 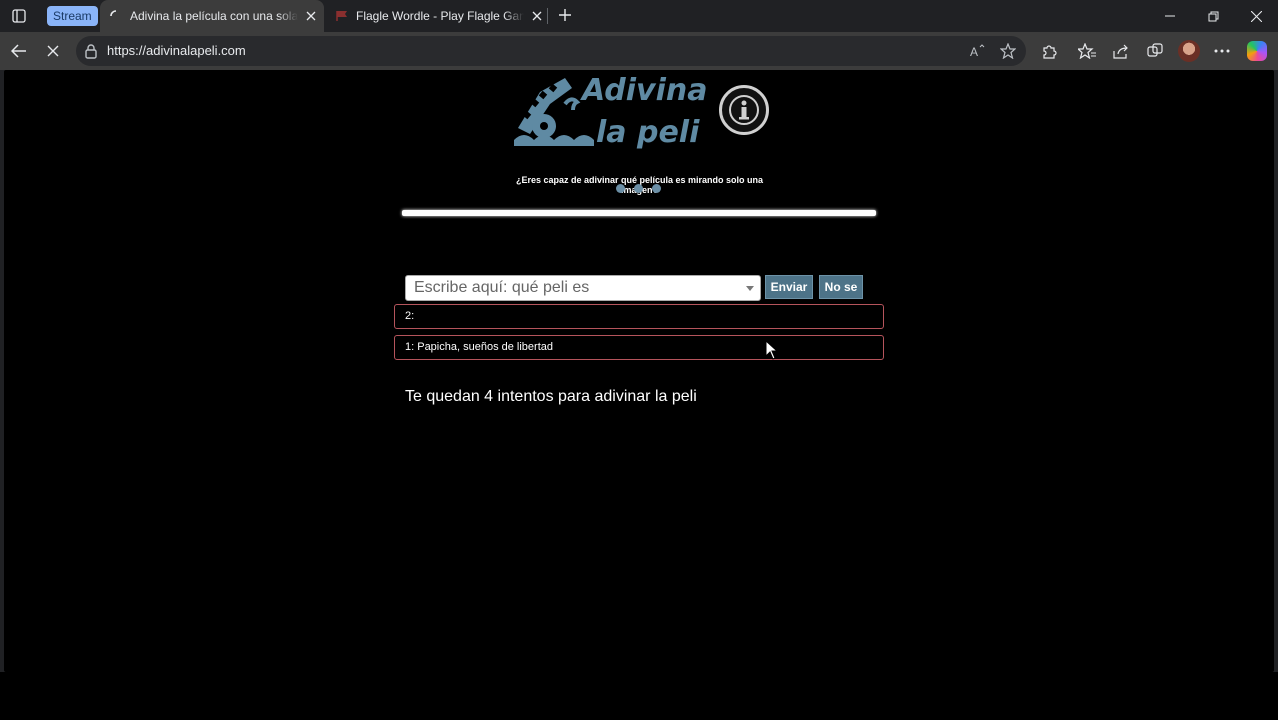 I want to click on lock-icon, so click(x=92, y=51).